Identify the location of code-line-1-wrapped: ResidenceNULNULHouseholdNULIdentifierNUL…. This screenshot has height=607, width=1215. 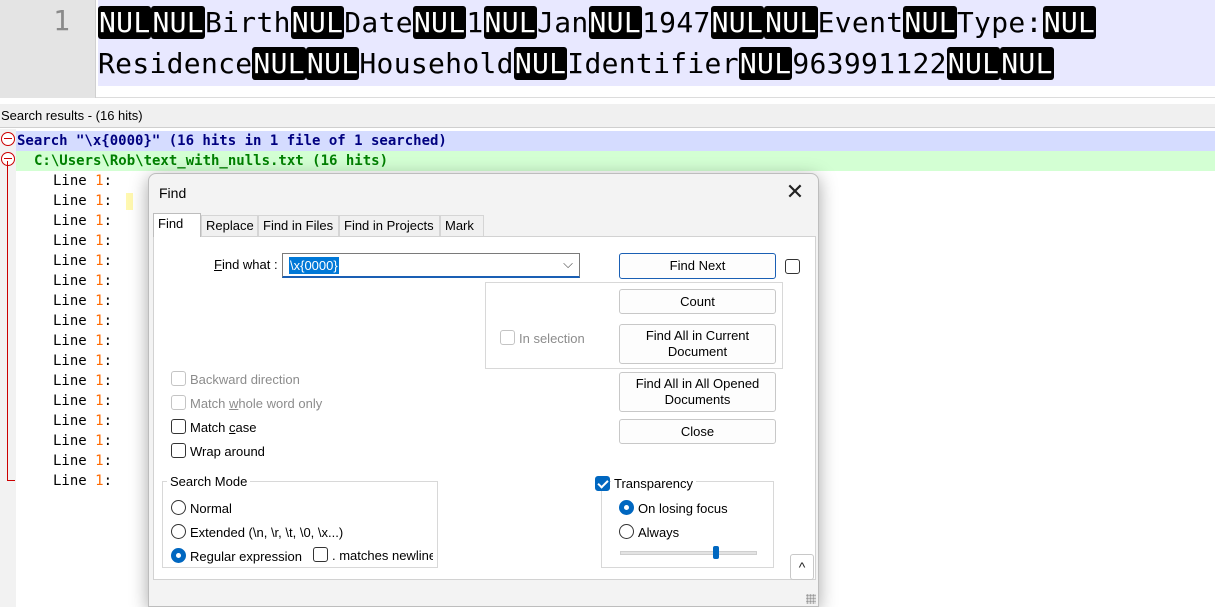
(576, 64).